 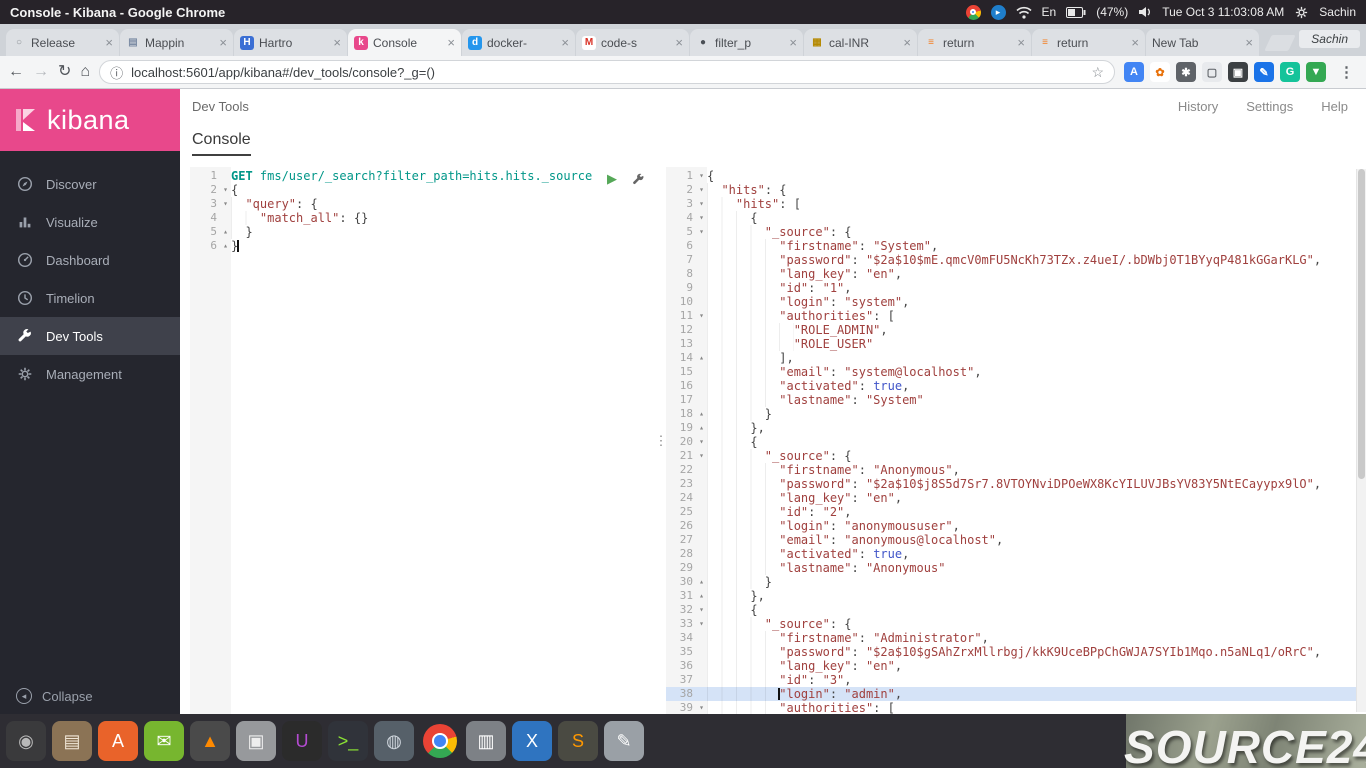 What do you see at coordinates (1346, 72) in the screenshot?
I see `browser-menu-icon: ⋮` at bounding box center [1346, 72].